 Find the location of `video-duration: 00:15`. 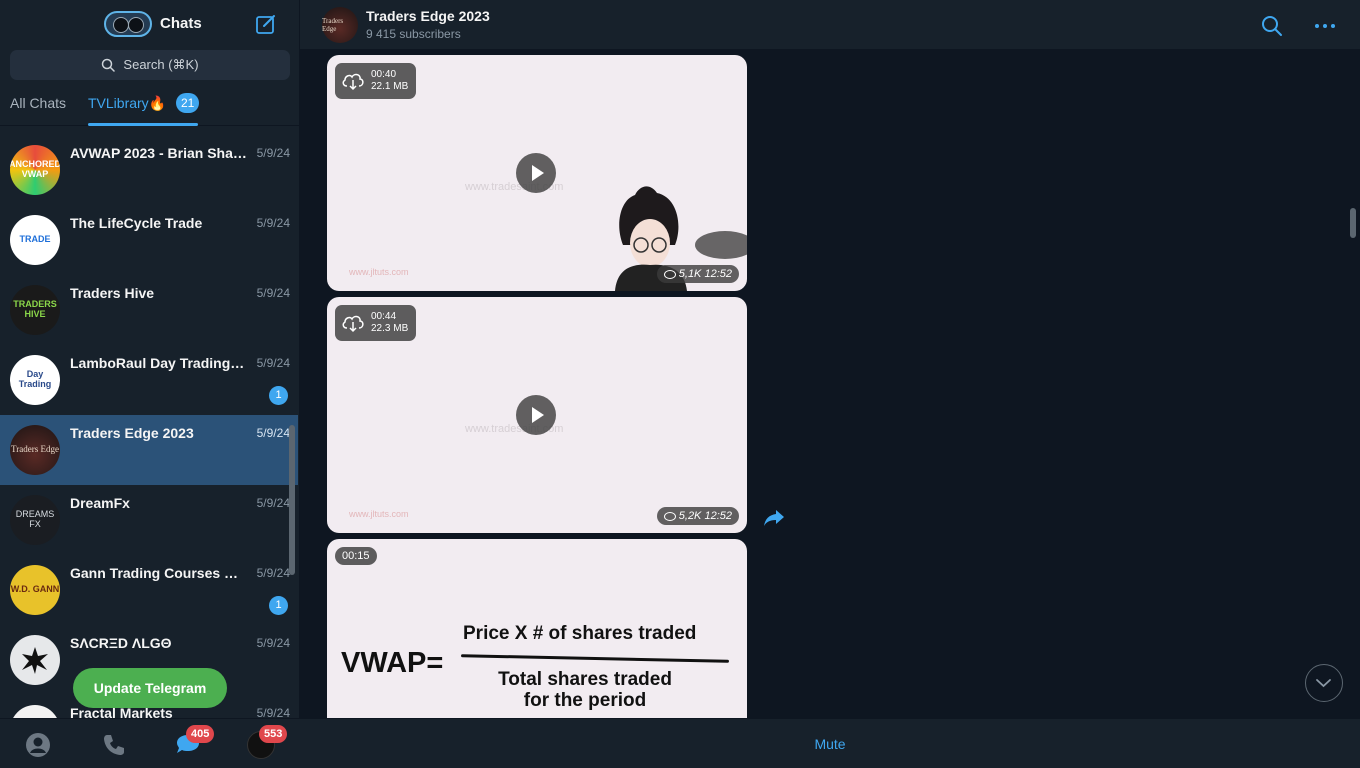

video-duration: 00:15 is located at coordinates (356, 556).